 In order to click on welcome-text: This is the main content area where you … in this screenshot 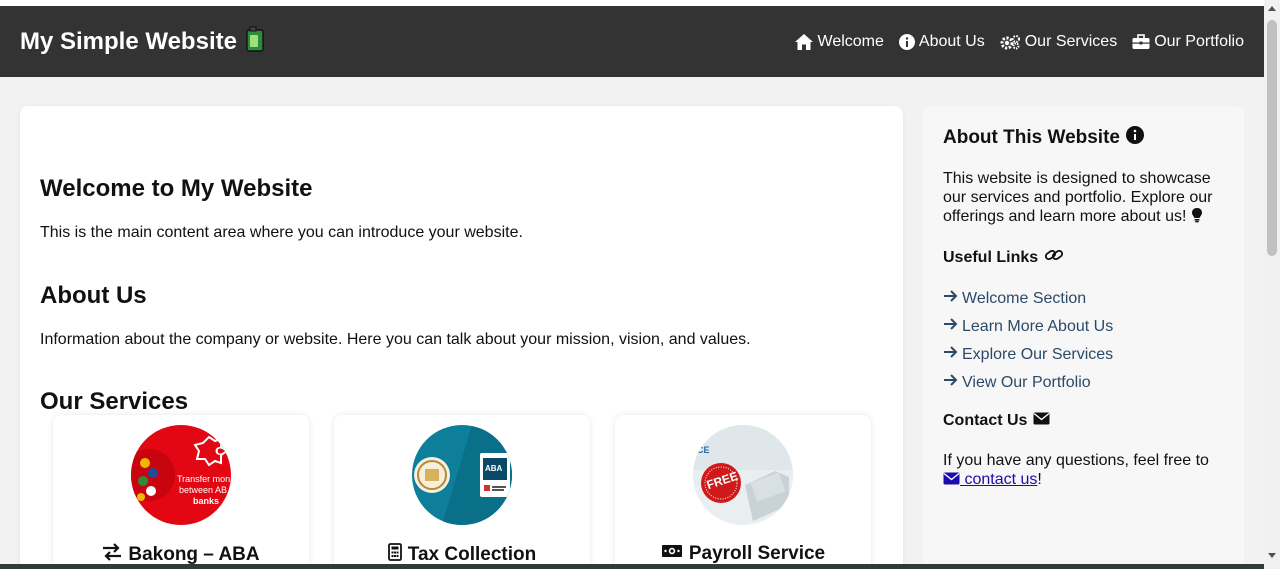, I will do `click(281, 232)`.